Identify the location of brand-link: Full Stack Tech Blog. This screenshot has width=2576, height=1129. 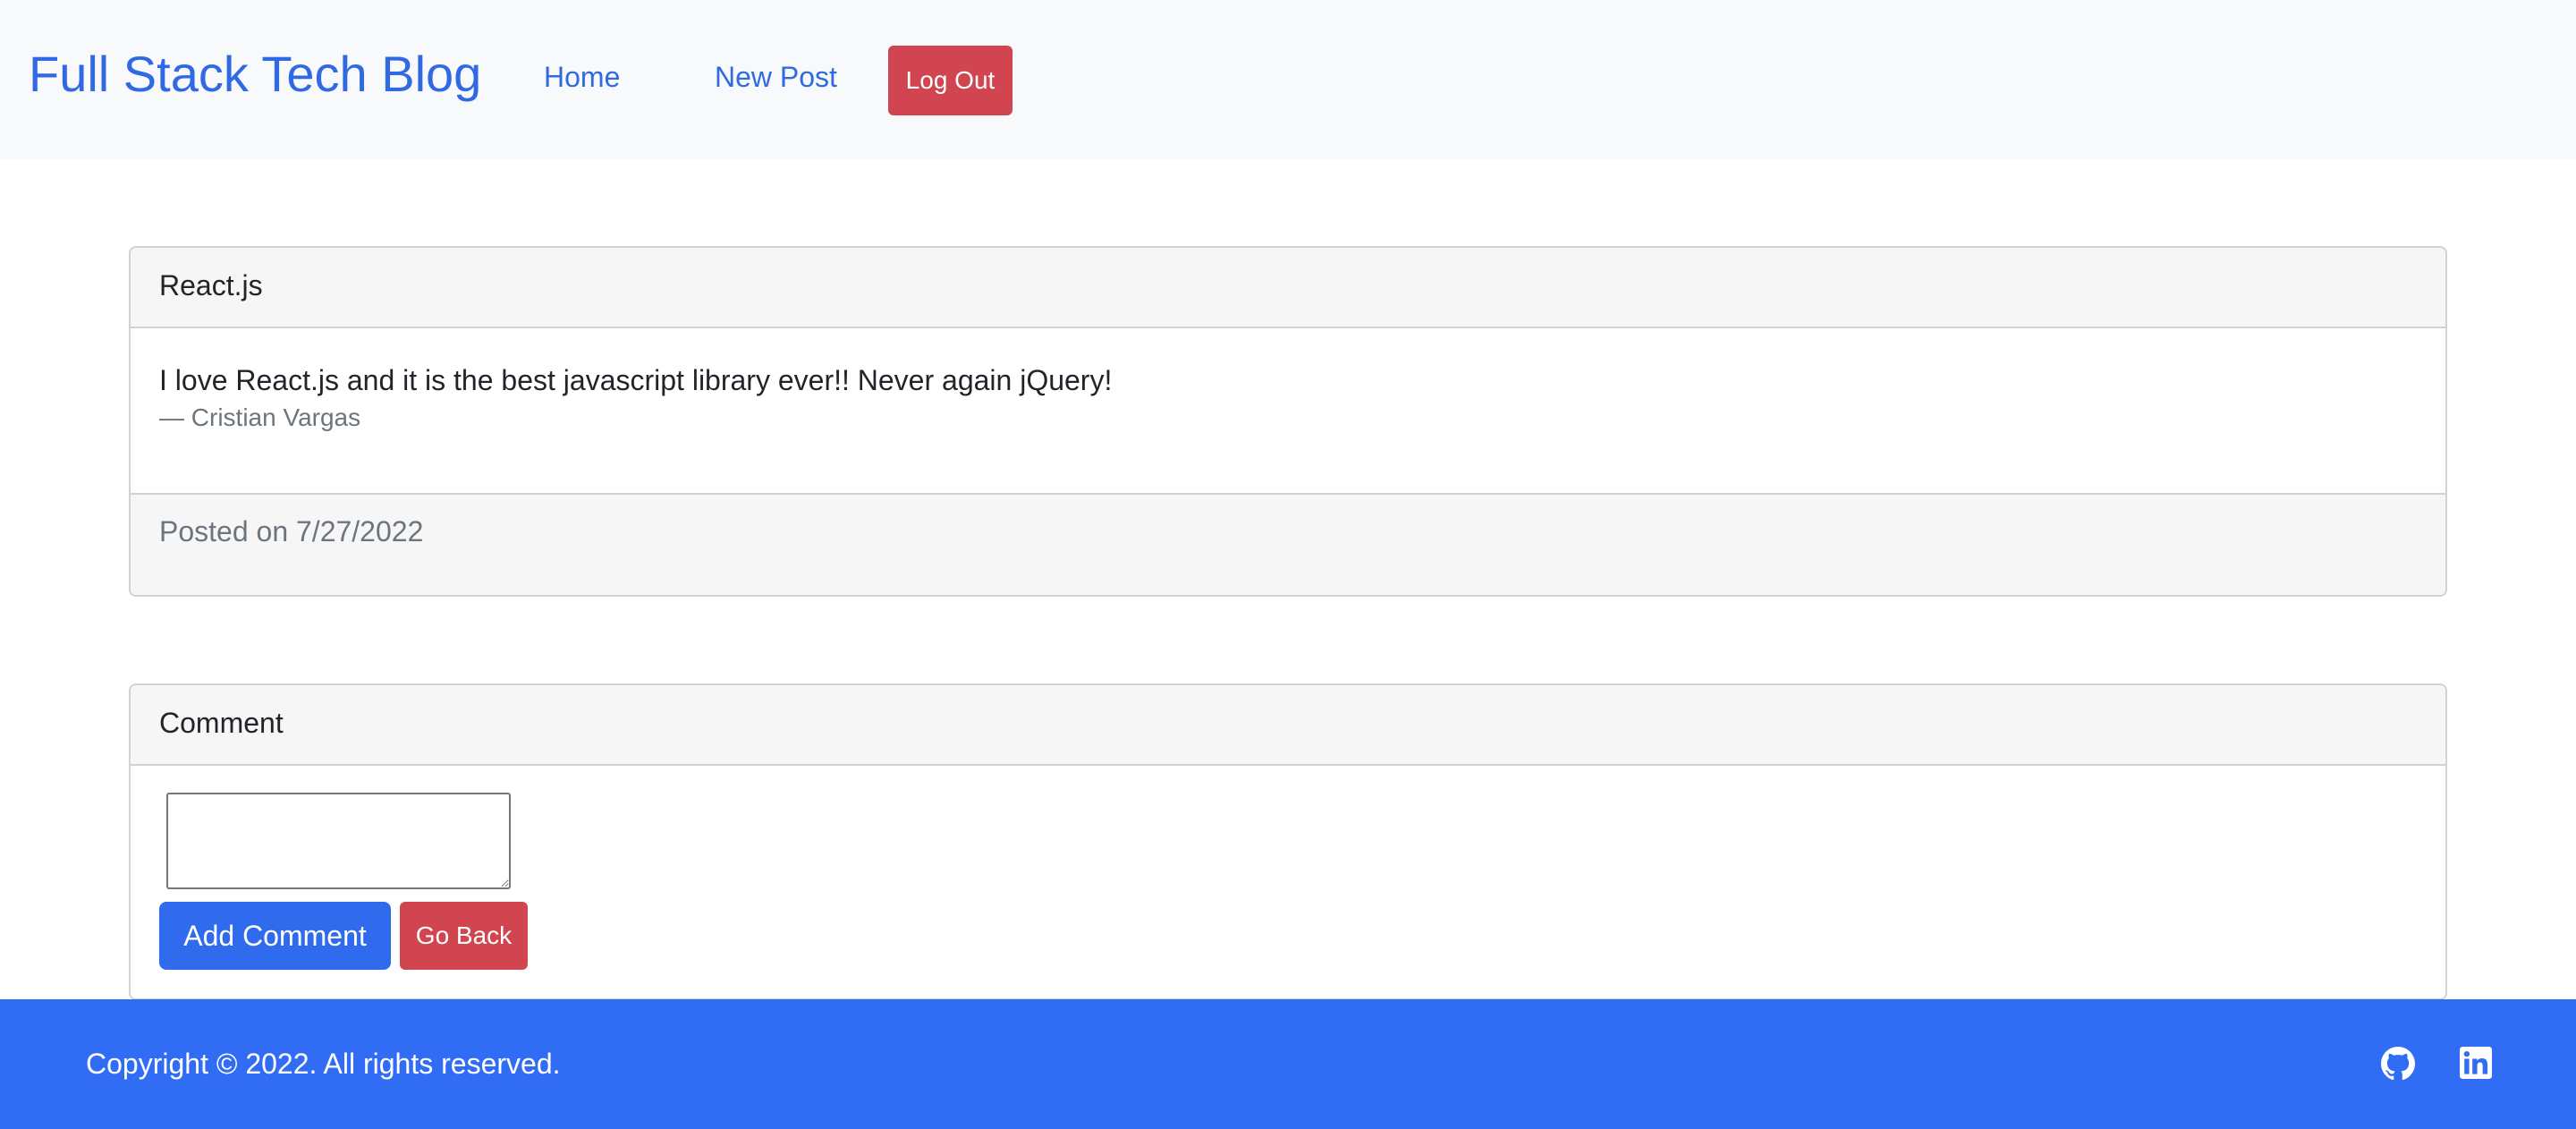
(255, 74).